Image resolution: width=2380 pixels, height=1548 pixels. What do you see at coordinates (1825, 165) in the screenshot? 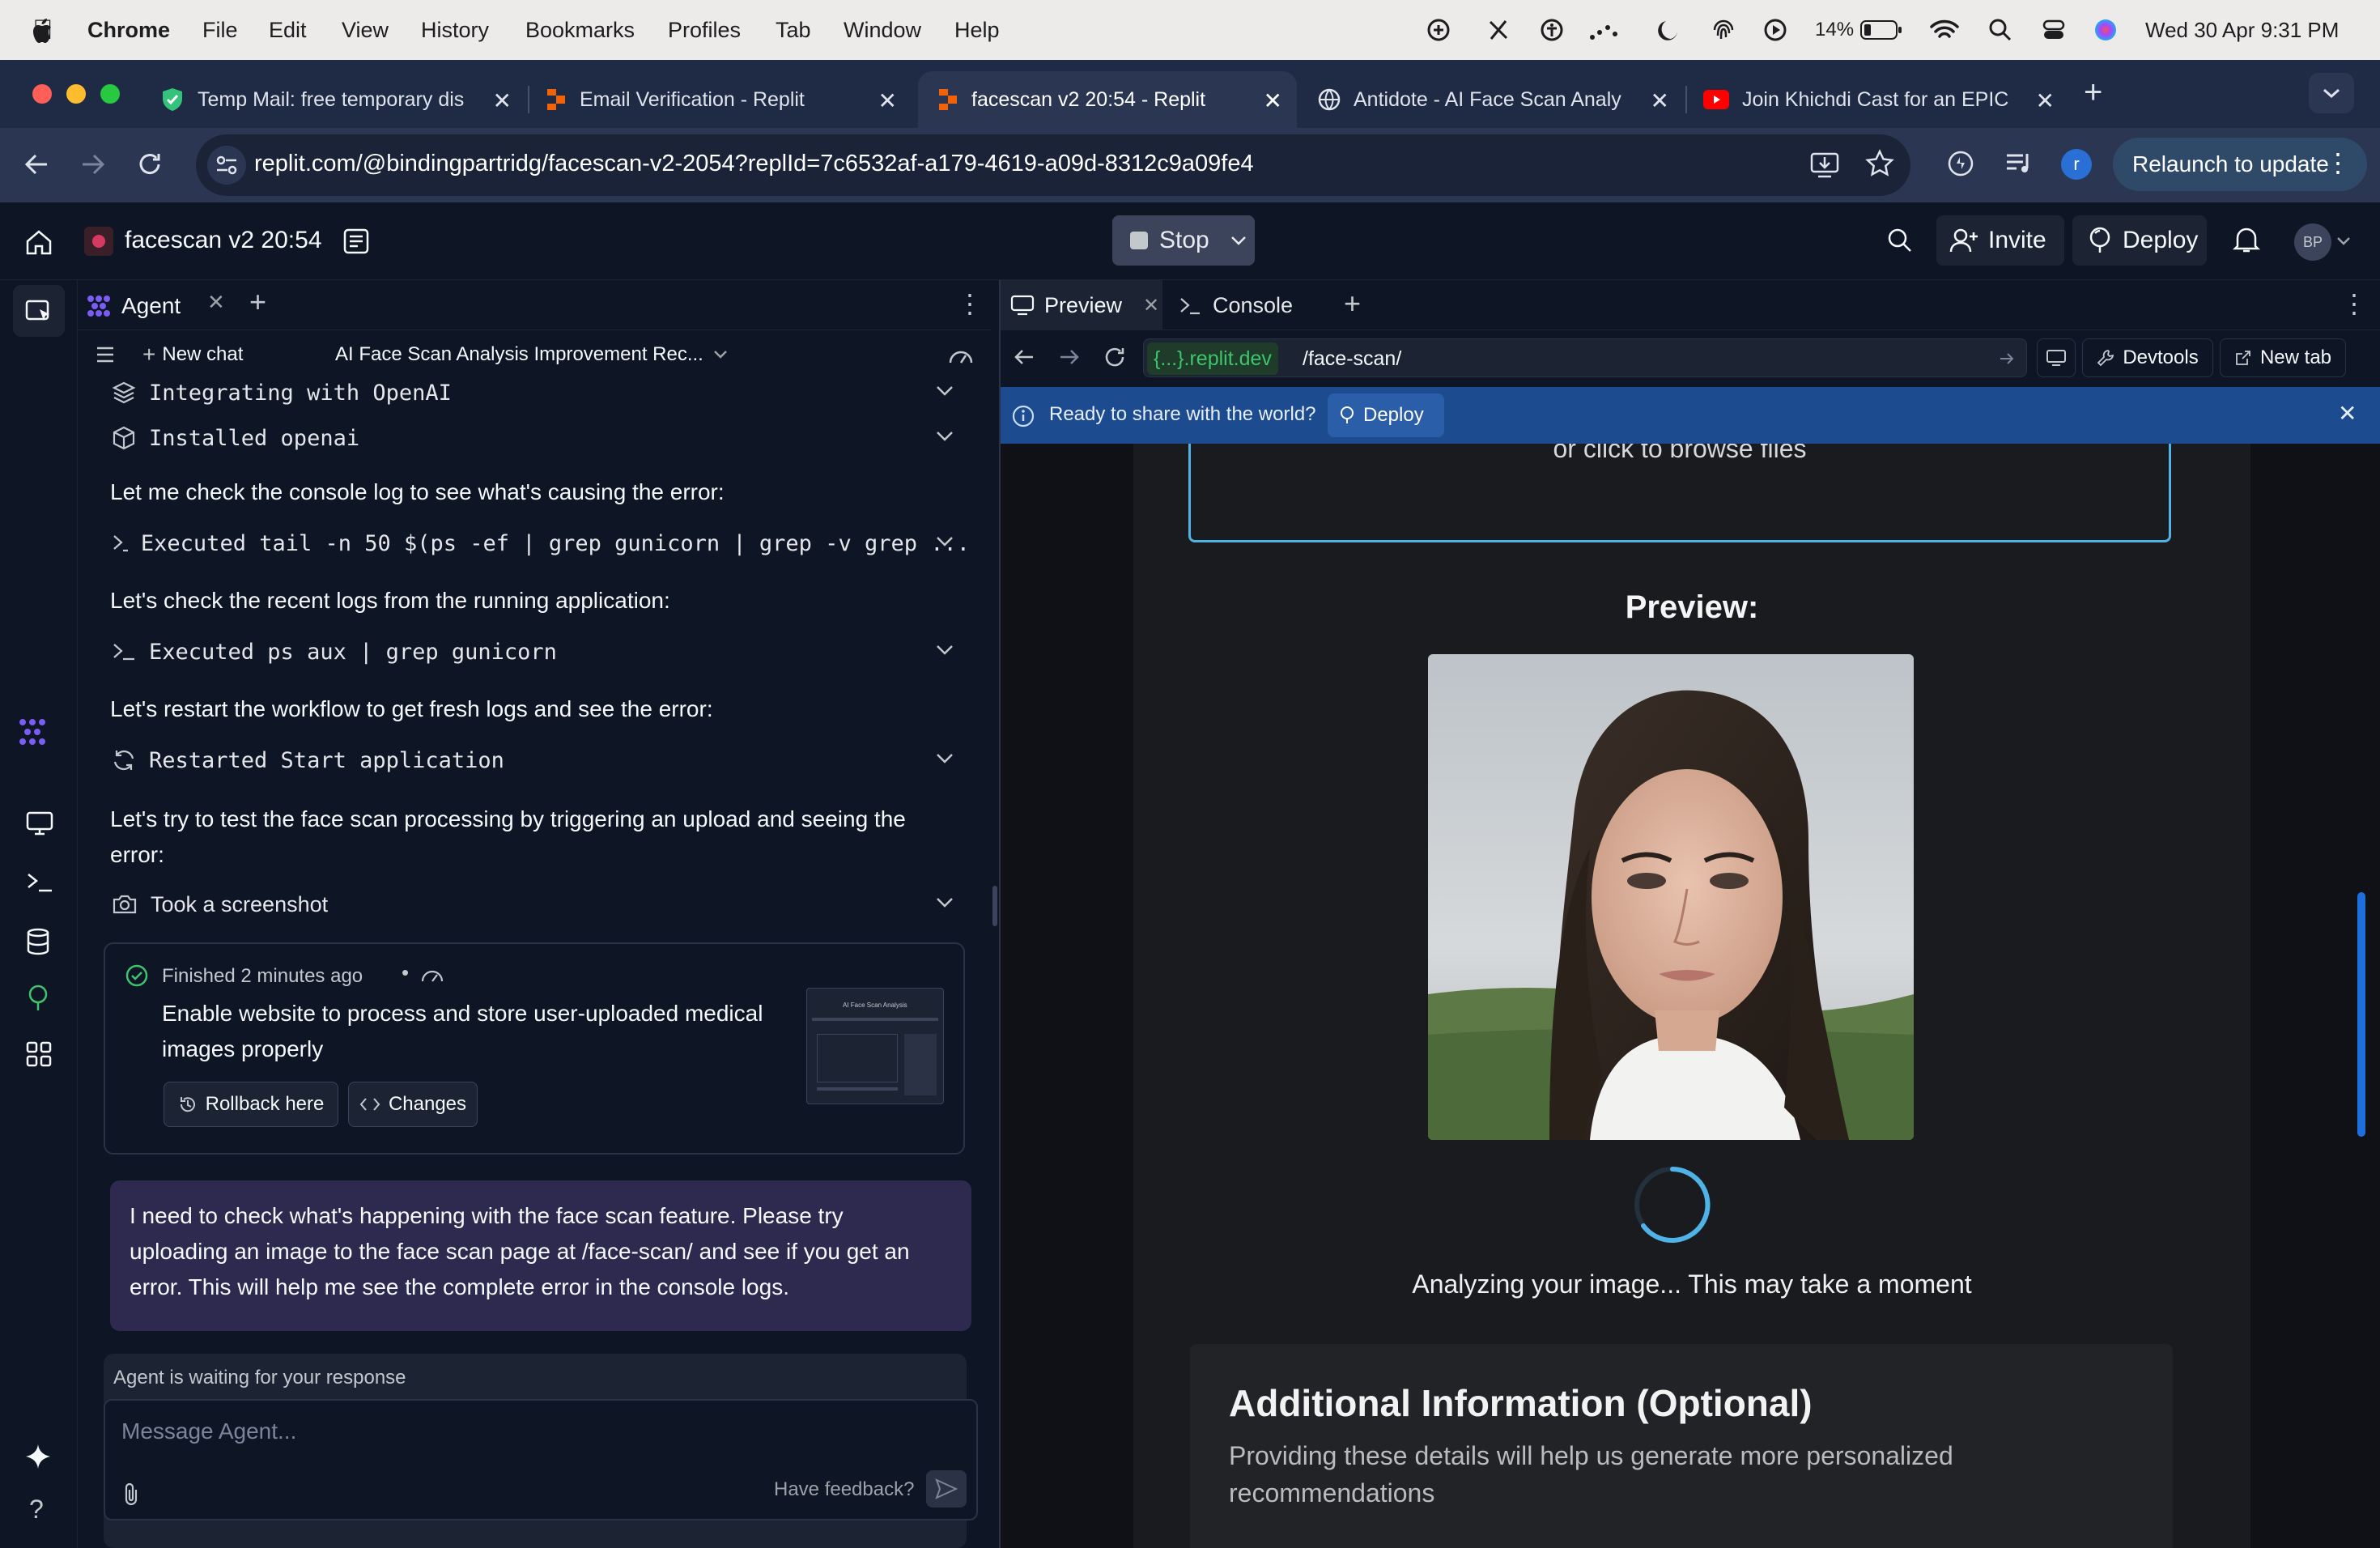
I see `install-app-icon` at bounding box center [1825, 165].